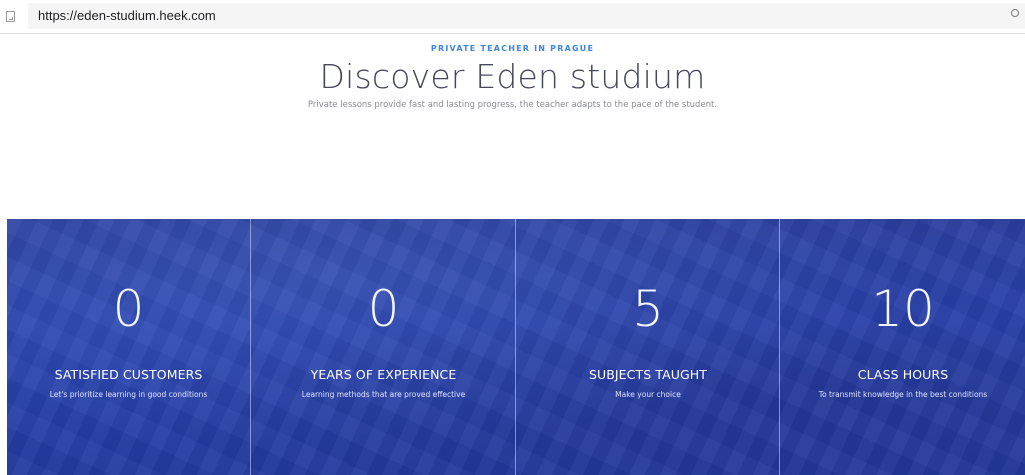 Image resolution: width=1025 pixels, height=475 pixels. Describe the element at coordinates (648, 374) in the screenshot. I see `stat-label: SUBJECTS TAUGHT` at that location.